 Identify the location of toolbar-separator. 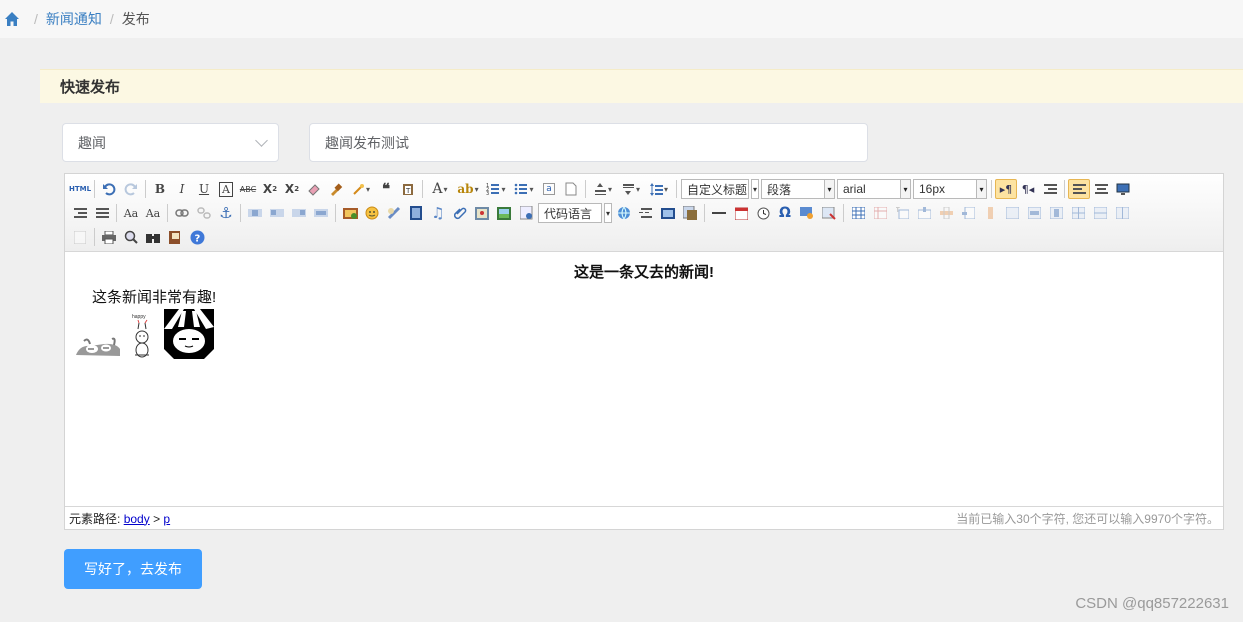
(1064, 189).